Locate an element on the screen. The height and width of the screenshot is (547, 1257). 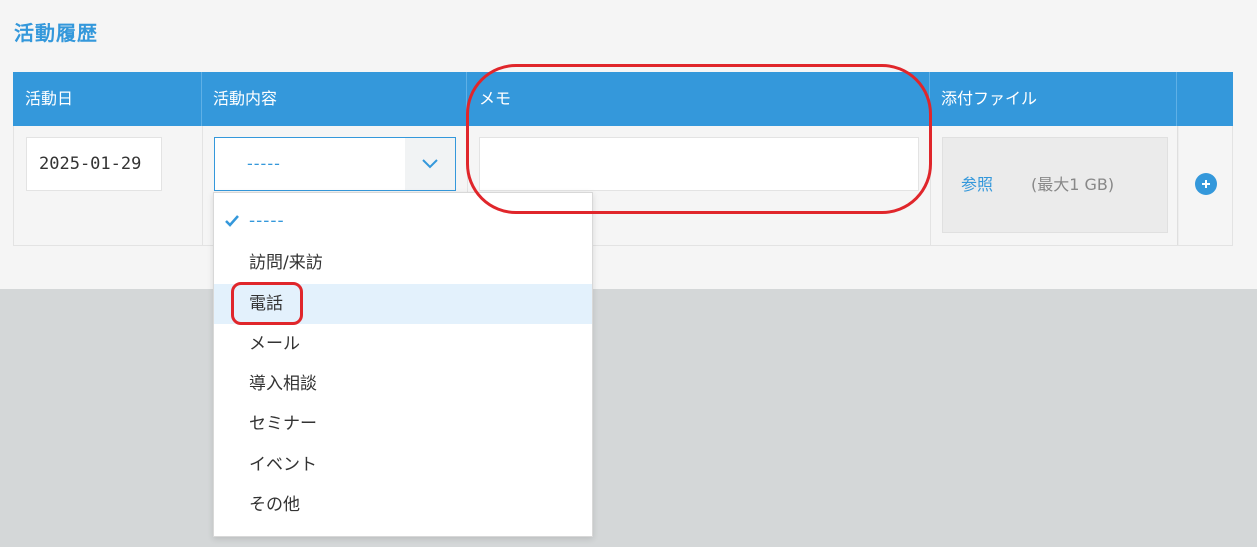
header-activity-content: 活動内容 is located at coordinates (245, 98).